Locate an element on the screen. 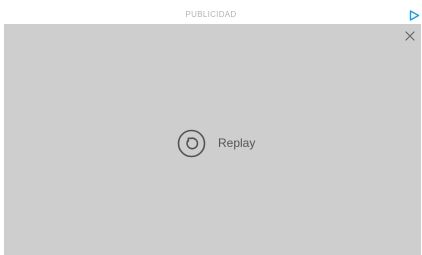  replay-label: Replay is located at coordinates (237, 143).